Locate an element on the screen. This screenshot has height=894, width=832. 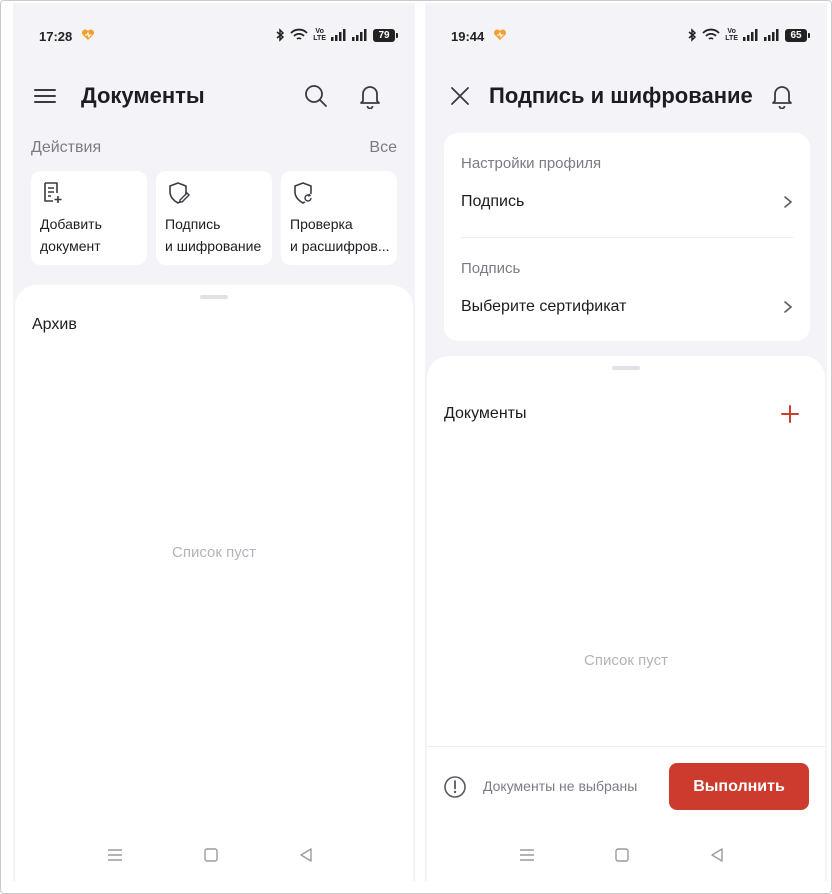
status-time: 17:28 is located at coordinates (56, 36).